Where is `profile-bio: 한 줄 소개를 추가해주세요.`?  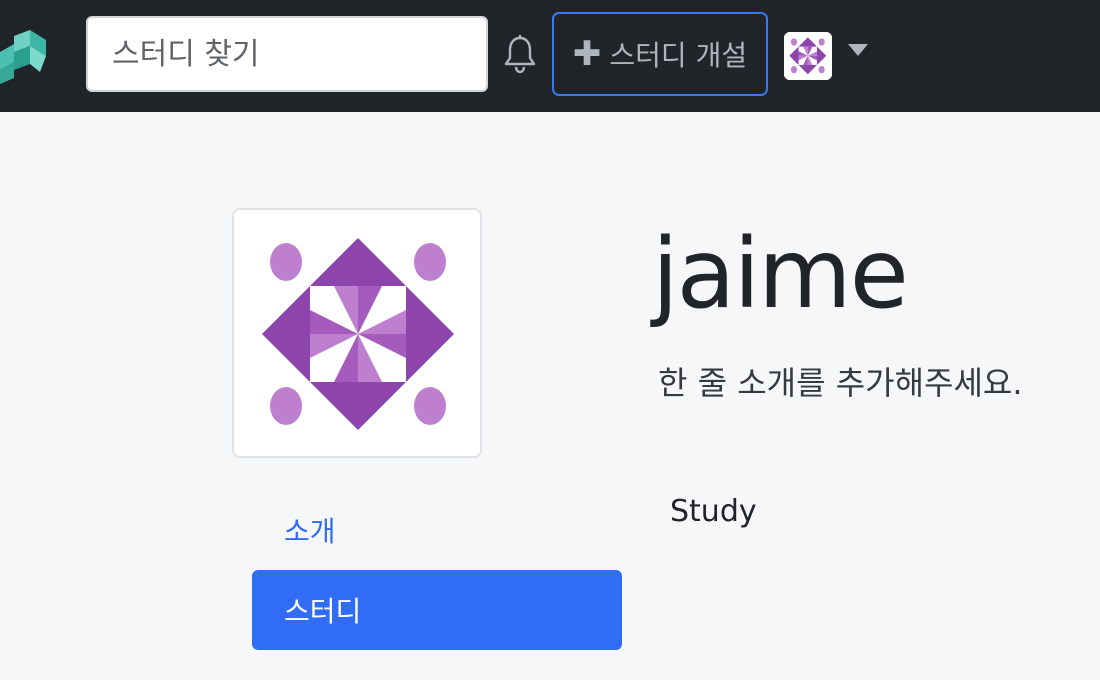
profile-bio: 한 줄 소개를 추가해주세요. is located at coordinates (840, 383).